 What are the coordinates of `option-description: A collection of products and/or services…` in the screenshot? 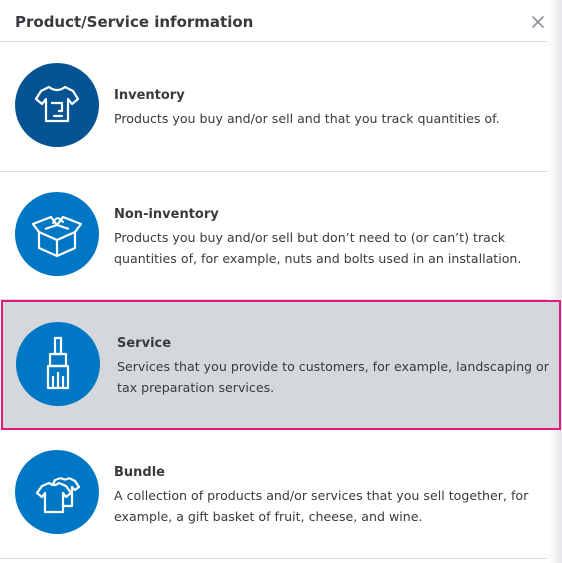 It's located at (321, 506).